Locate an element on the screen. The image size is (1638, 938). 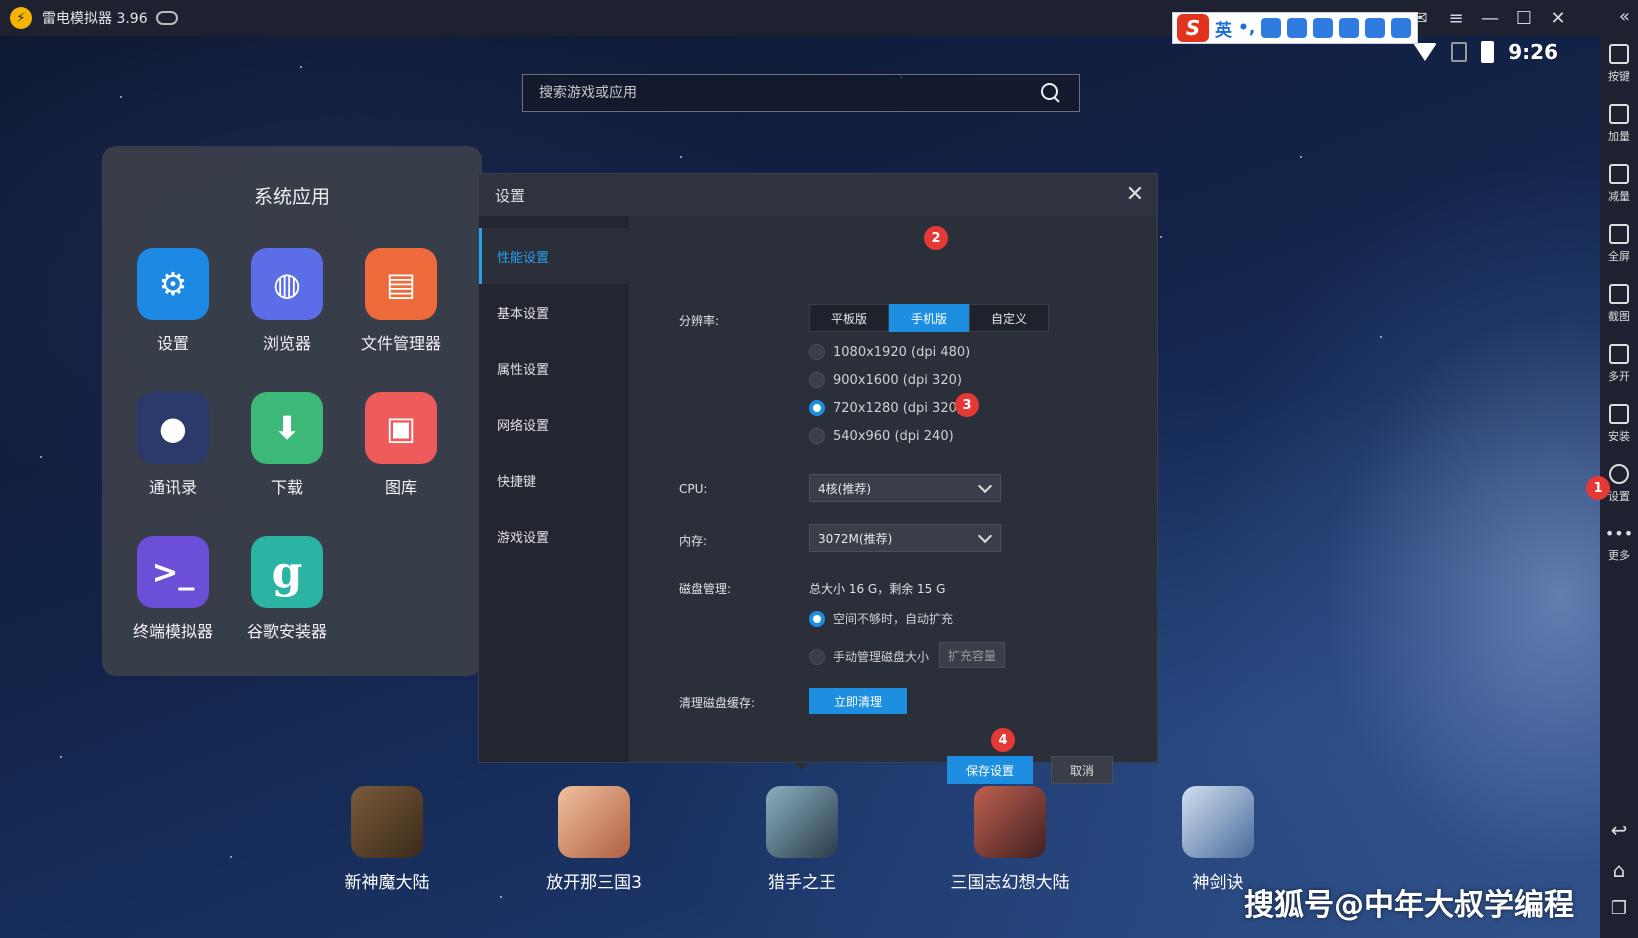
emoji-icon is located at coordinates (1271, 28).